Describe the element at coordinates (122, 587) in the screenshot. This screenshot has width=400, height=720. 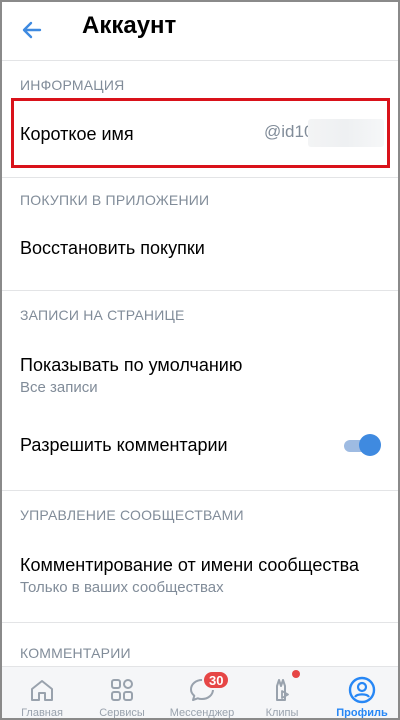
I see `comment-as-community-value: Только в ваших сообществах` at that location.